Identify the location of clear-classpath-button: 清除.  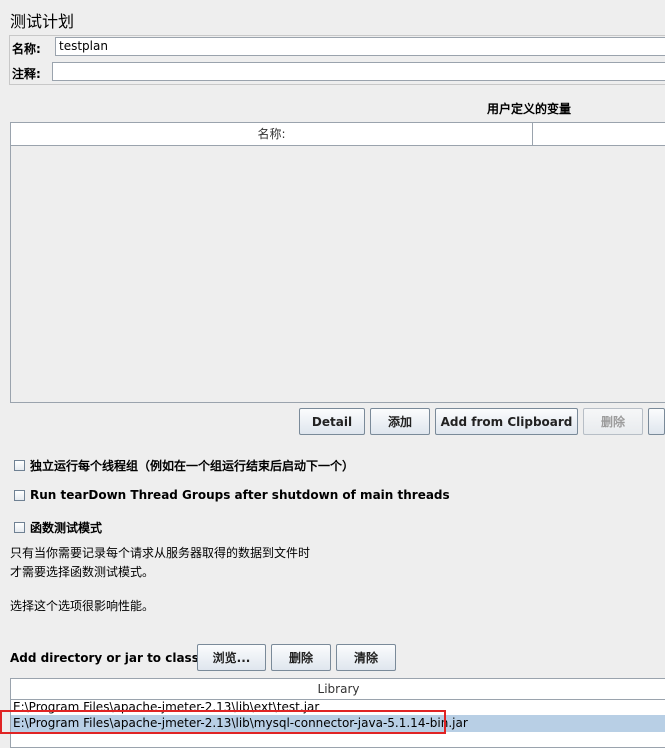
(366, 657).